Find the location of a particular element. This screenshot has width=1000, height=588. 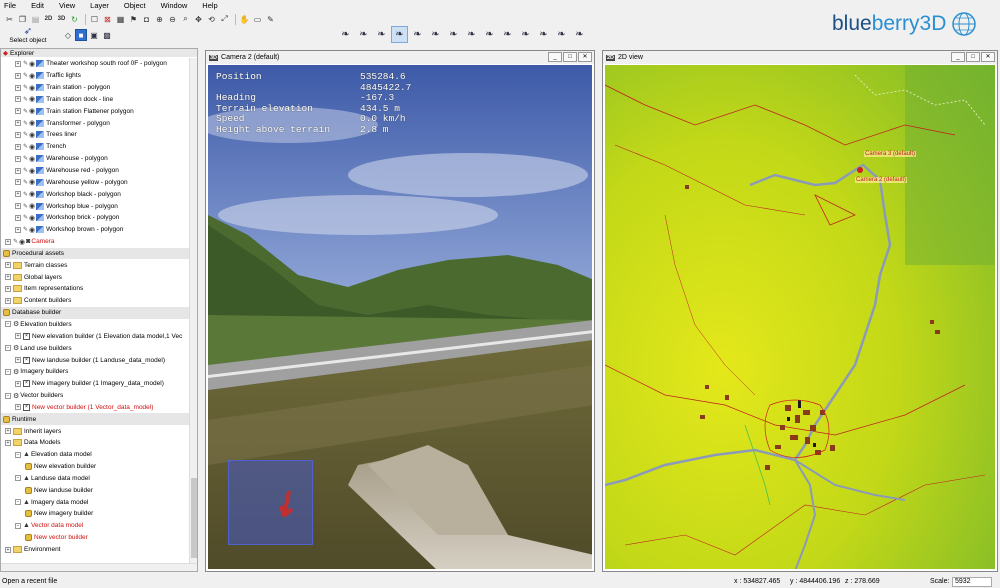

menu-edit: Edit is located at coordinates (37, 5).